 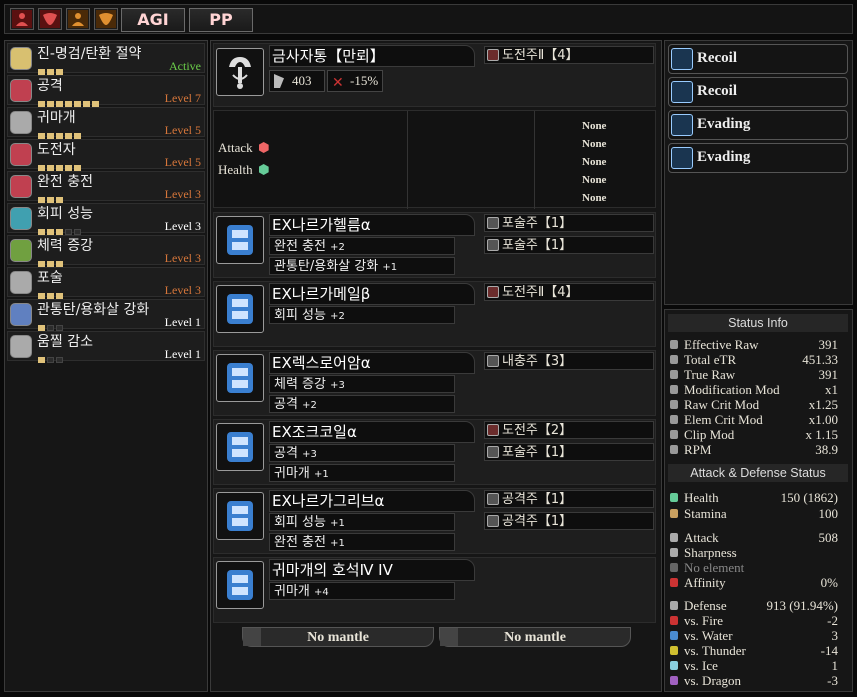 What do you see at coordinates (362, 453) in the screenshot?
I see `armor-skill: 공격 +3` at bounding box center [362, 453].